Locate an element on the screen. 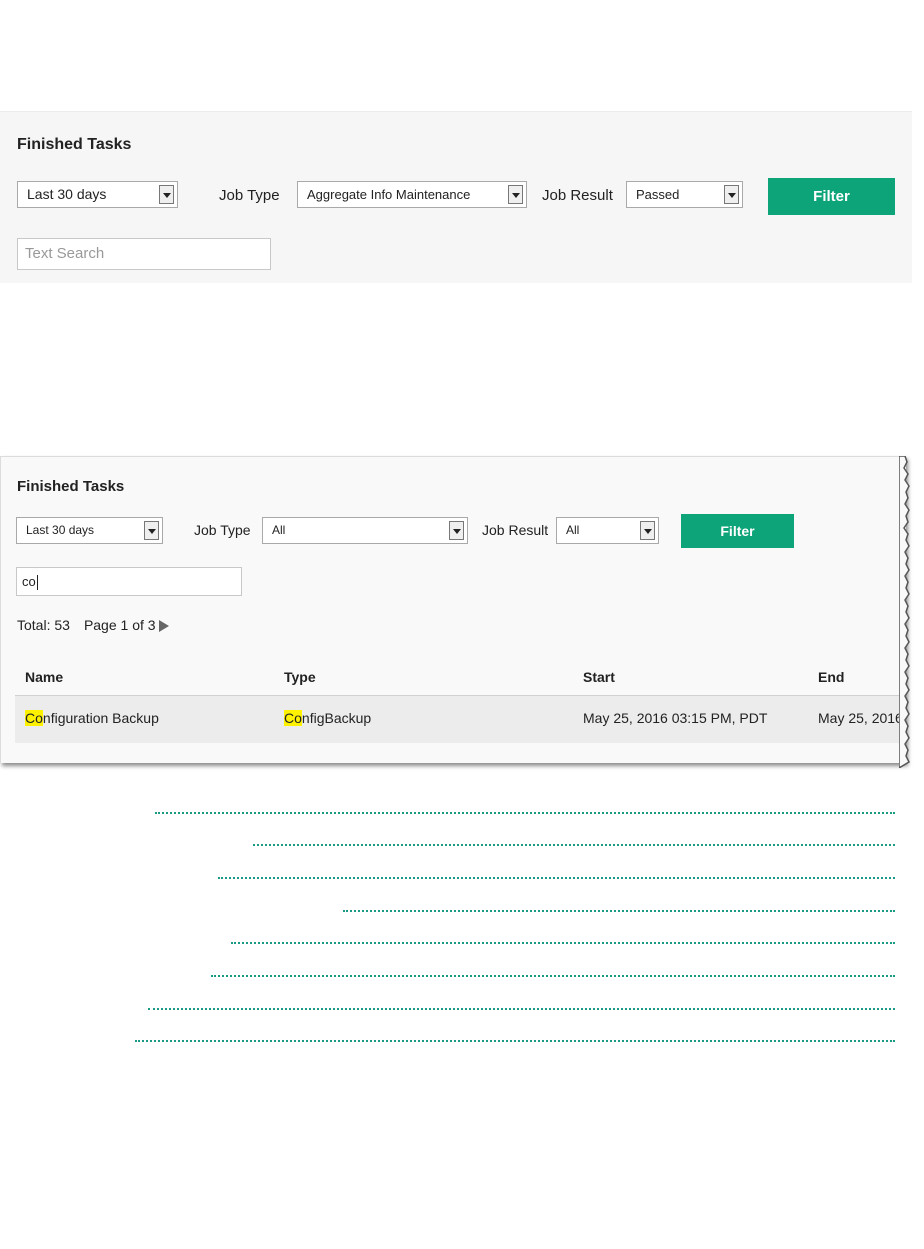  job-type-select-value: All is located at coordinates (279, 530).